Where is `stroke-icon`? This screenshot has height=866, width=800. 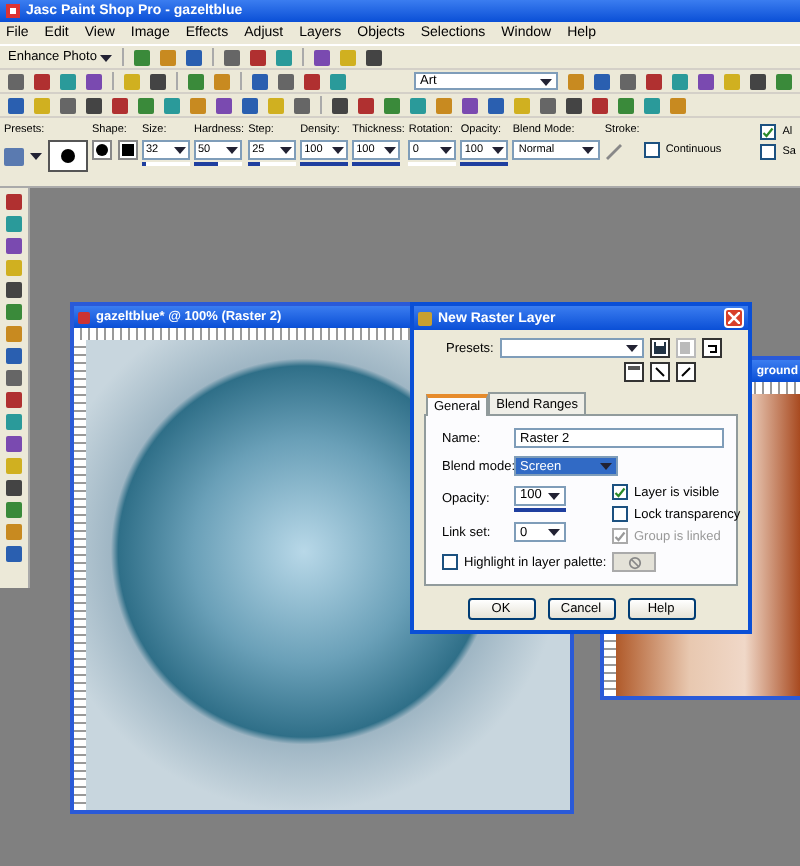
stroke-icon is located at coordinates (614, 150).